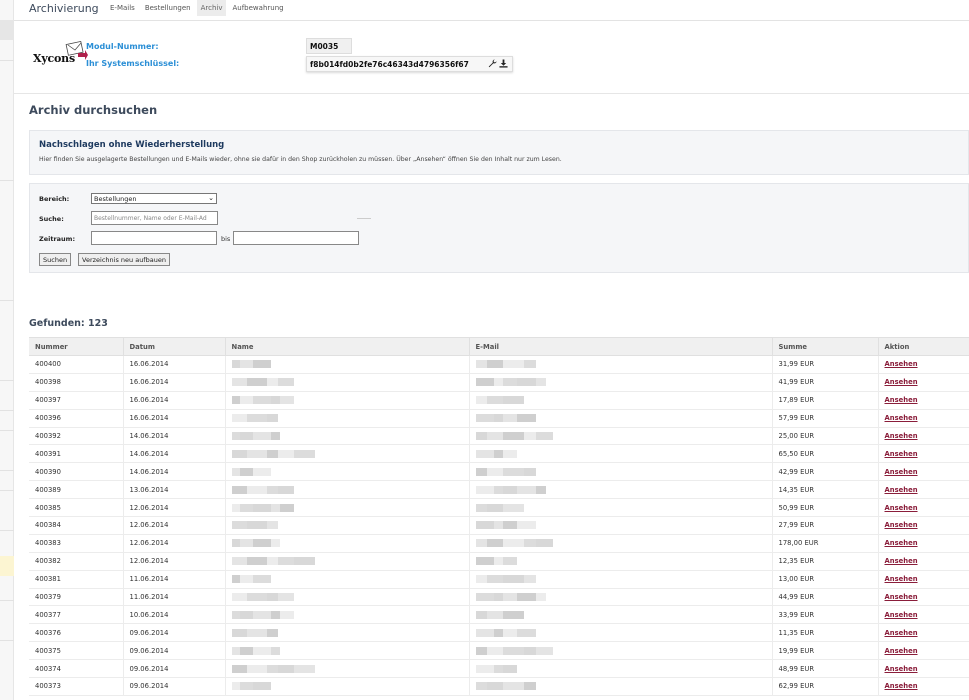 The image size is (969, 700). Describe the element at coordinates (492, 63) in the screenshot. I see `wrench-icon` at that location.